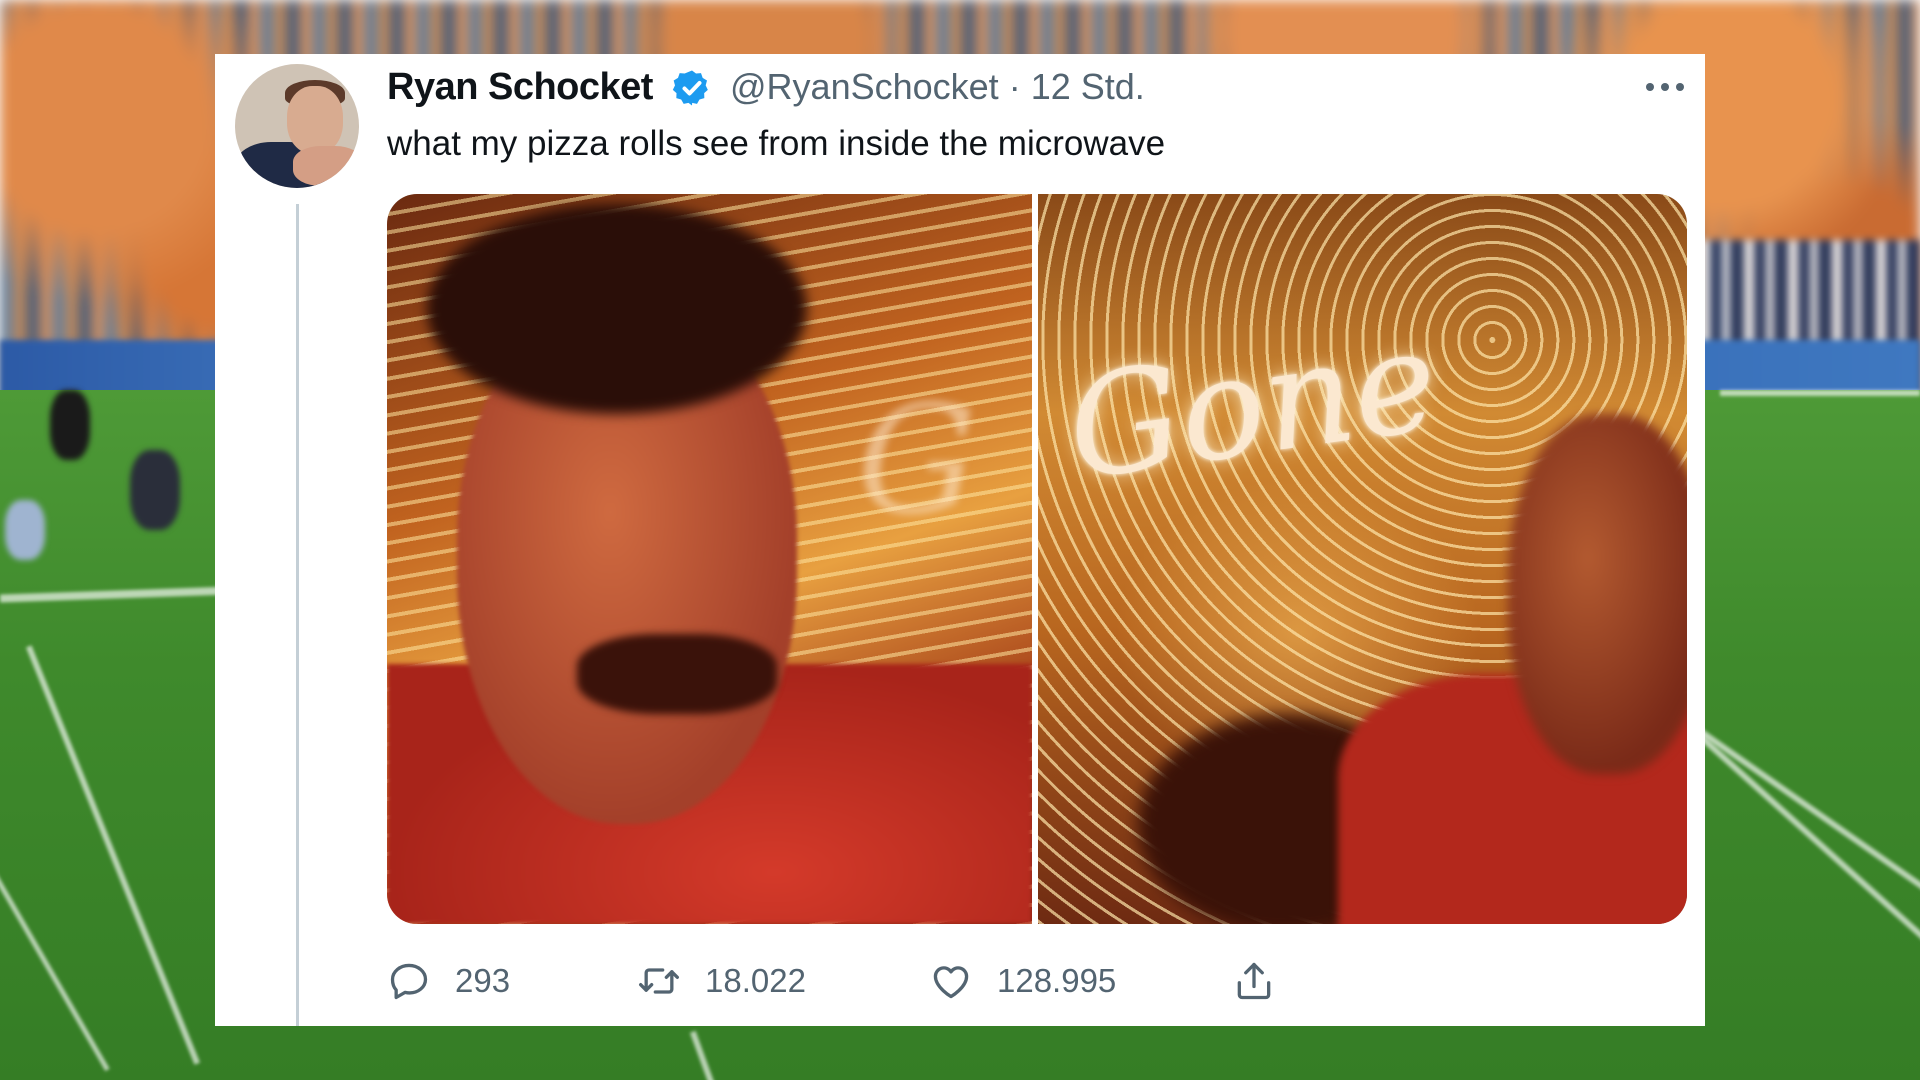  I want to click on retweet-button: 18.022, so click(721, 981).